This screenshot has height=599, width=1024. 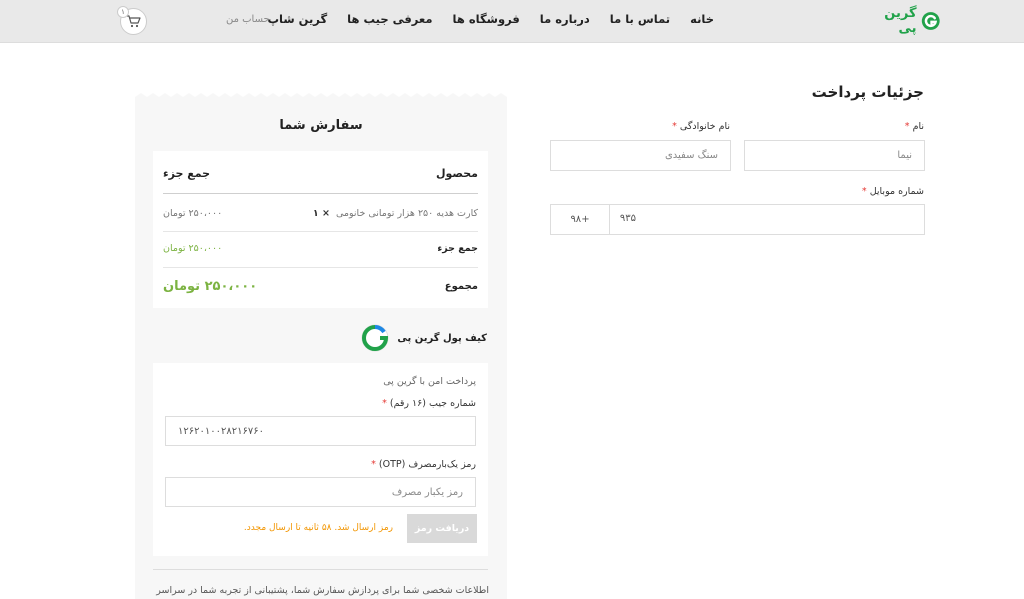 What do you see at coordinates (702, 19) in the screenshot?
I see `nav-home: خانه` at bounding box center [702, 19].